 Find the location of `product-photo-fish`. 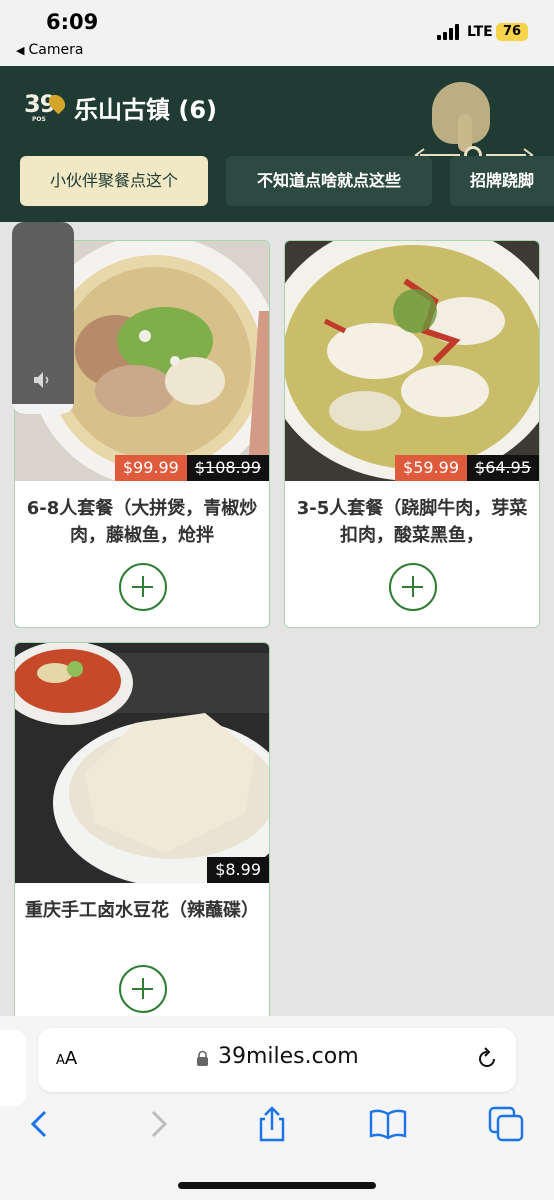

product-photo-fish is located at coordinates (412, 361).